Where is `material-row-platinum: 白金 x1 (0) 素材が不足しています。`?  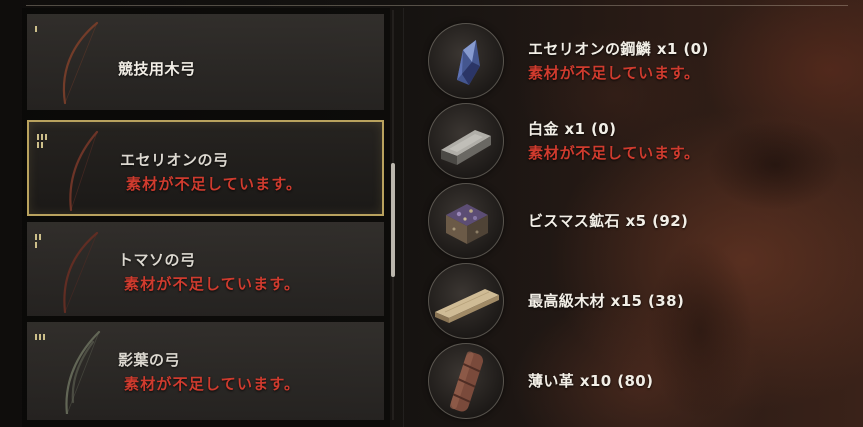 material-row-platinum: 白金 x1 (0) 素材が不足しています。 is located at coordinates (638, 141).